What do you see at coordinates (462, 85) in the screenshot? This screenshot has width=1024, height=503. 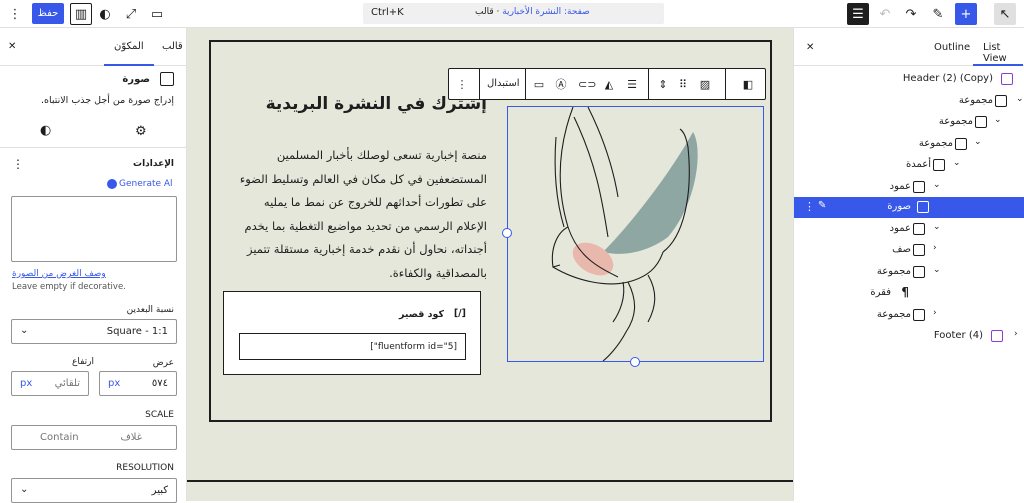 I see `more-options-icon: ⋮` at bounding box center [462, 85].